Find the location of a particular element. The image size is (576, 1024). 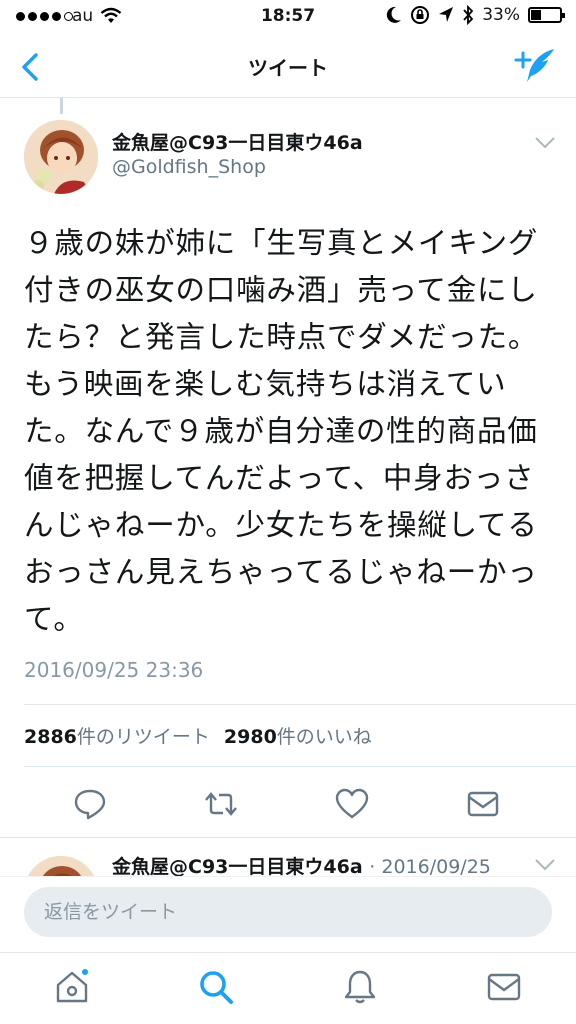

nav-bar: ツイート is located at coordinates (288, 67).